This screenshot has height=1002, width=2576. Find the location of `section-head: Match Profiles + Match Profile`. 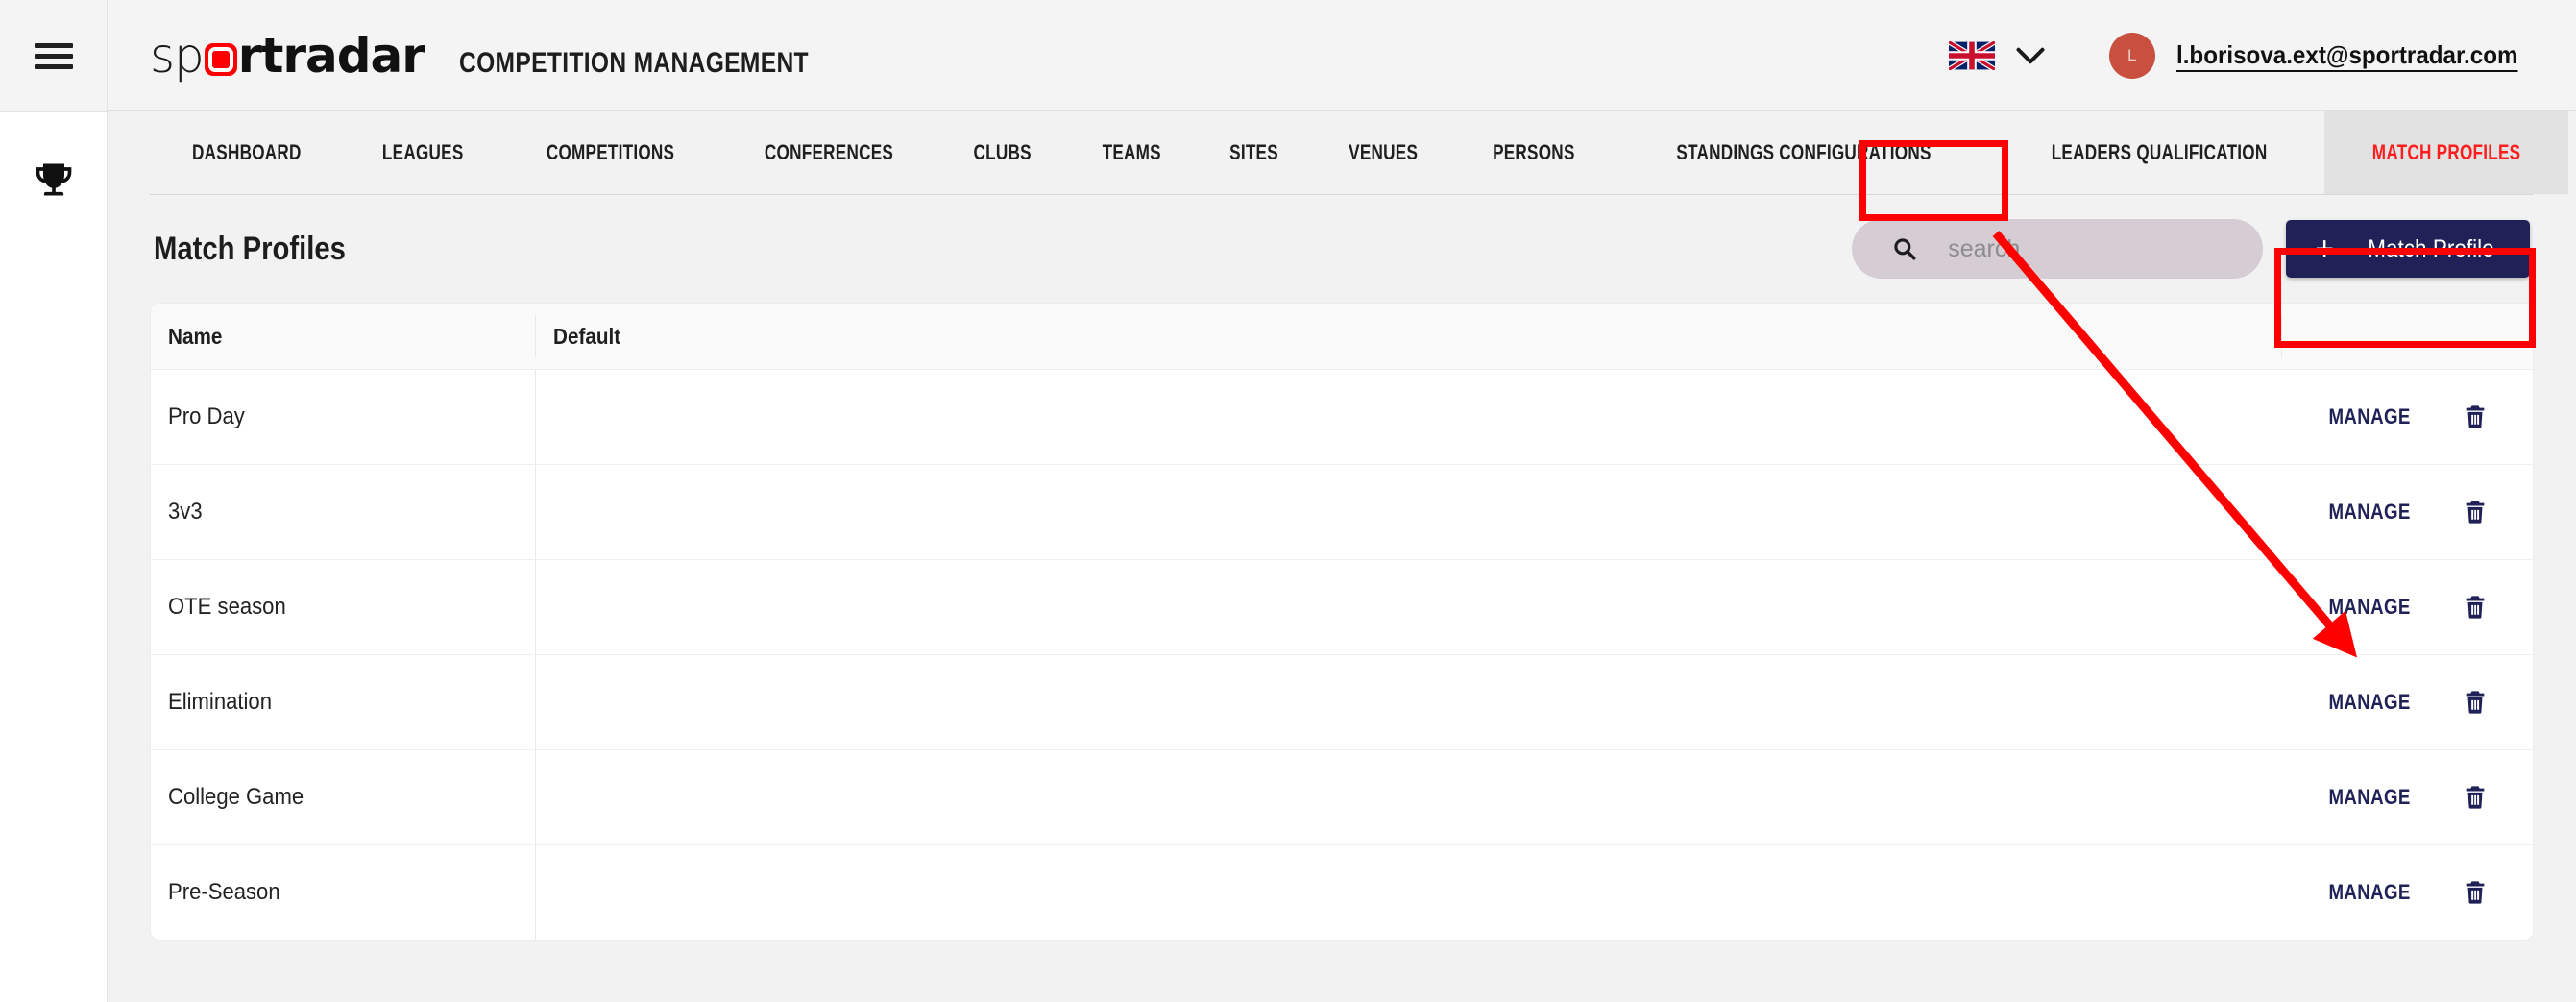

section-head: Match Profiles + Match Profile is located at coordinates (1342, 249).